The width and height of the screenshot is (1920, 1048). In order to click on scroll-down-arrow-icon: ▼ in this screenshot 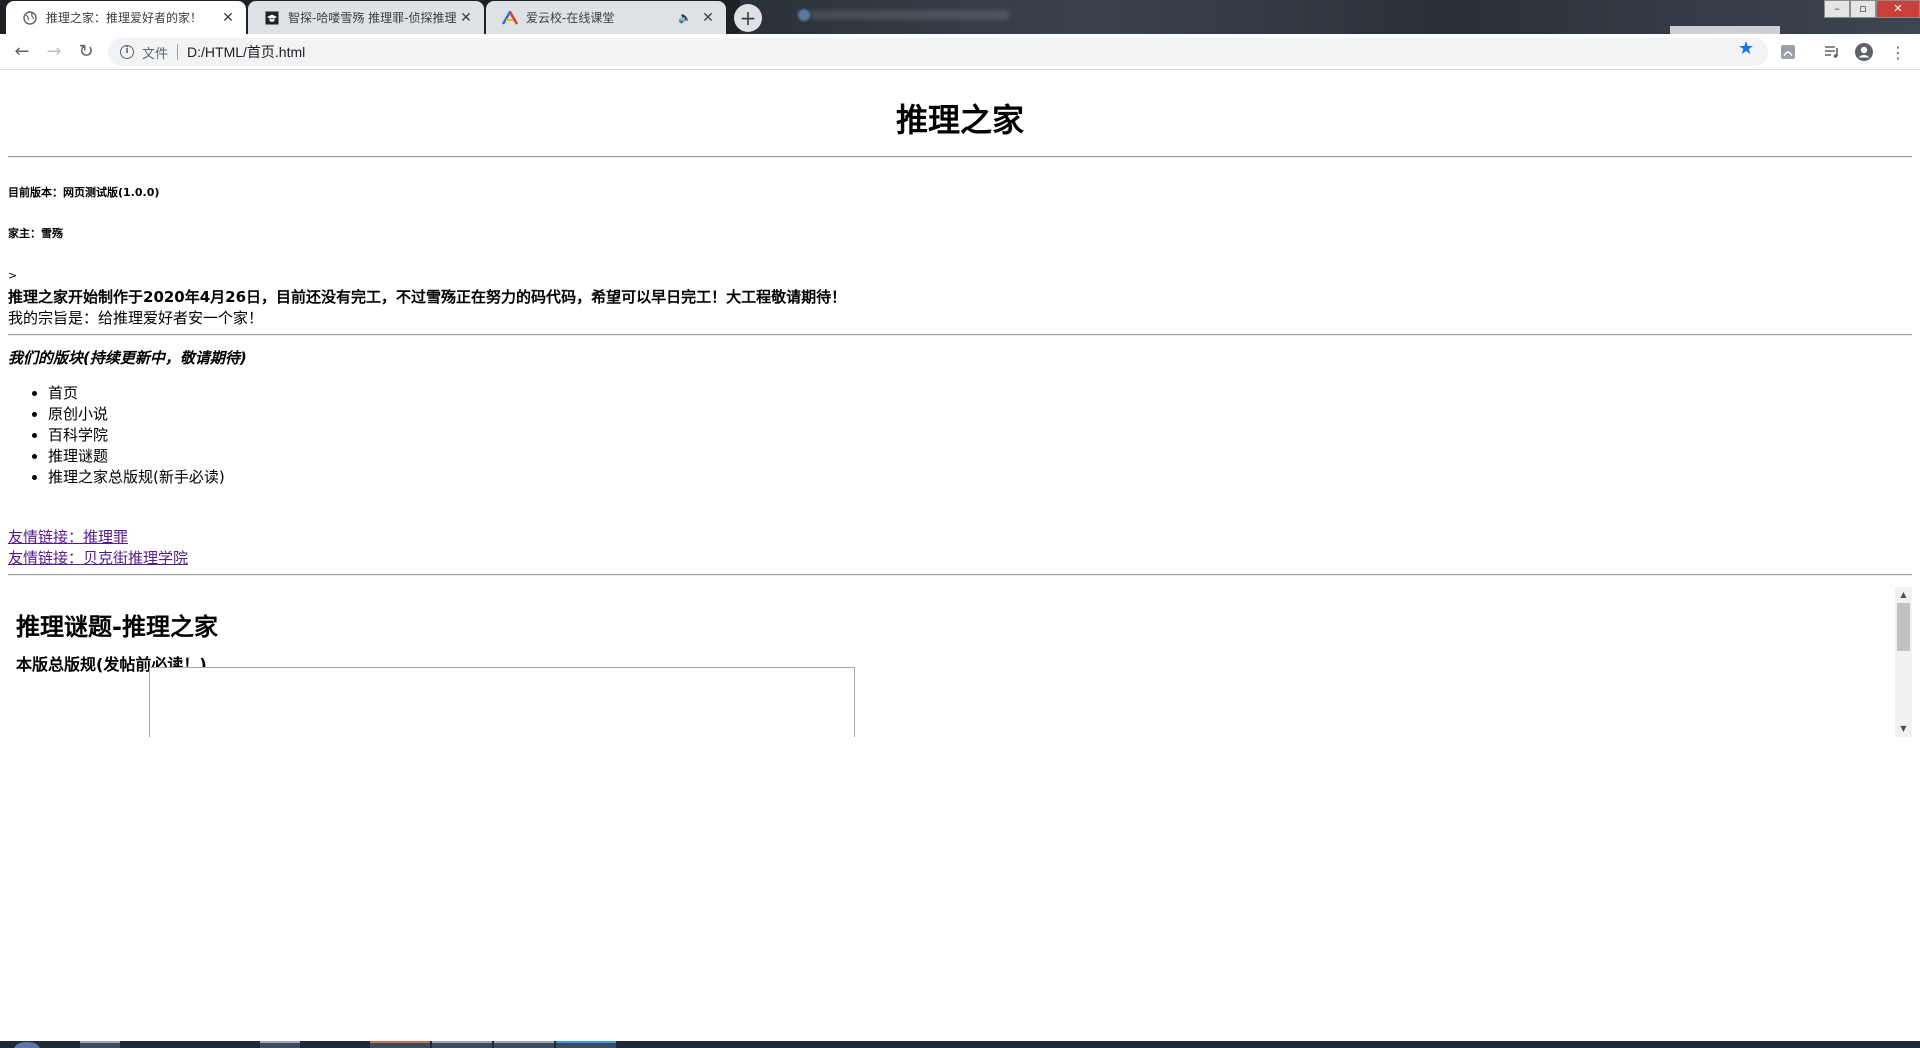, I will do `click(1903, 729)`.